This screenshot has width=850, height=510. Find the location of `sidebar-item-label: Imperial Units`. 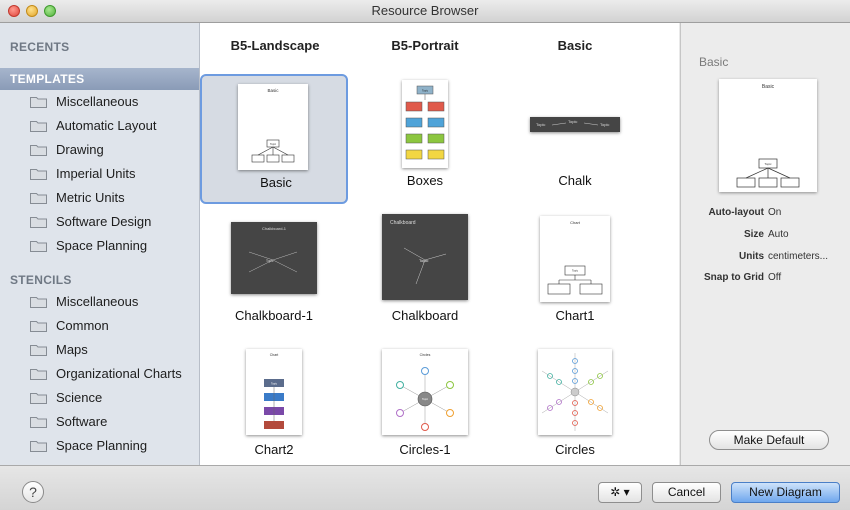

sidebar-item-label: Imperial Units is located at coordinates (96, 173).